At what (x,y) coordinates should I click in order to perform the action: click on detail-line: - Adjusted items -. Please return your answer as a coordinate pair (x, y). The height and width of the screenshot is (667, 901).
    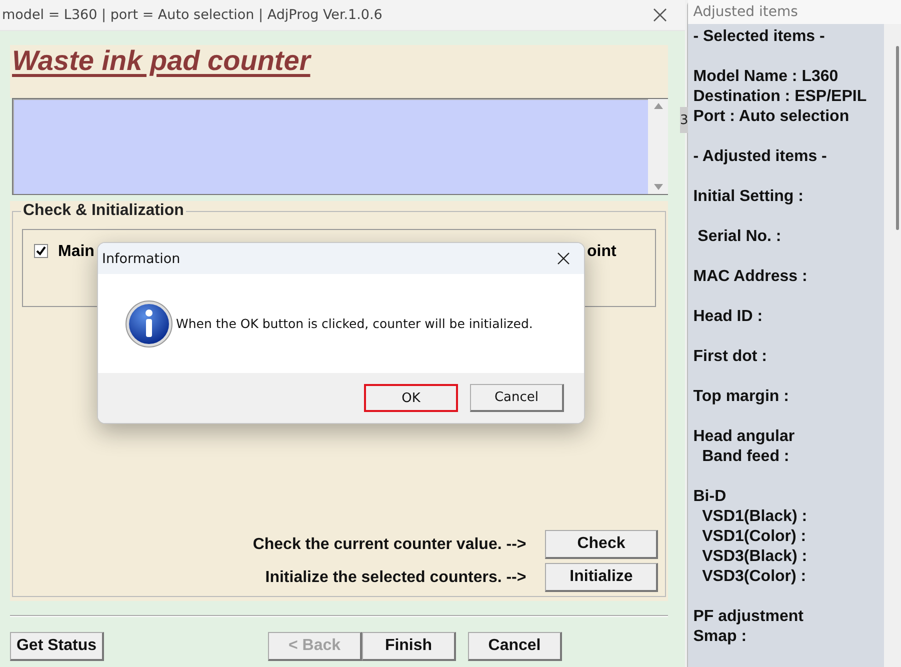
    Looking at the image, I should click on (760, 157).